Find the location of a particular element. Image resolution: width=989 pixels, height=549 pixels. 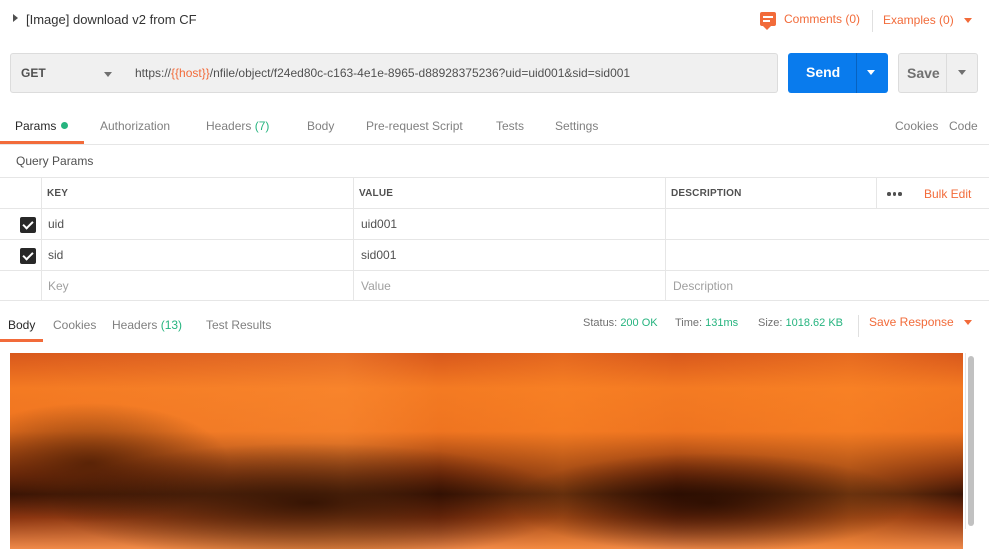

method-select: GET is located at coordinates (68, 73).